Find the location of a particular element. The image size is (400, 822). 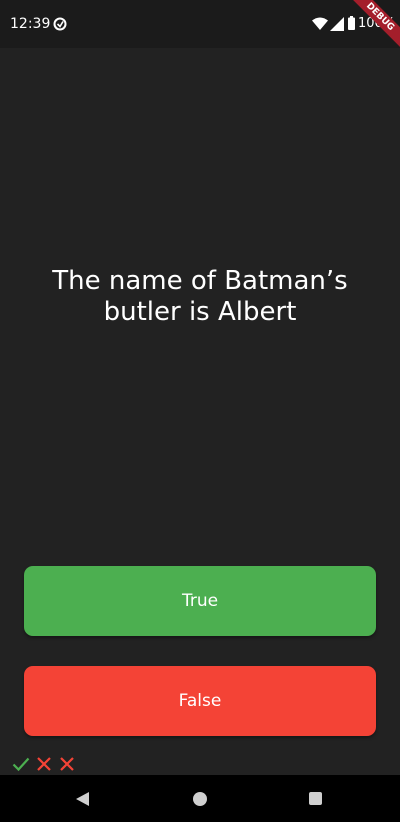

battery-percentage: 100% is located at coordinates (377, 23).